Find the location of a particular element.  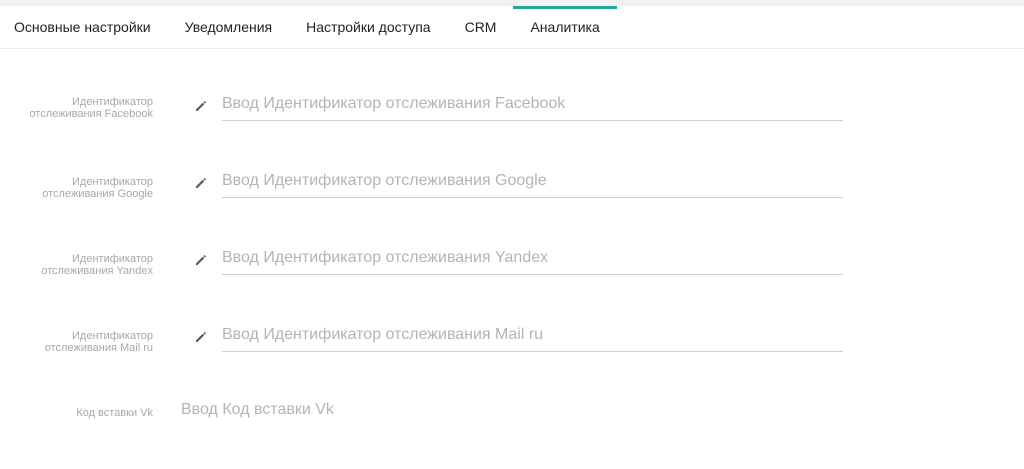

tab-notifications: Уведомления is located at coordinates (229, 27).